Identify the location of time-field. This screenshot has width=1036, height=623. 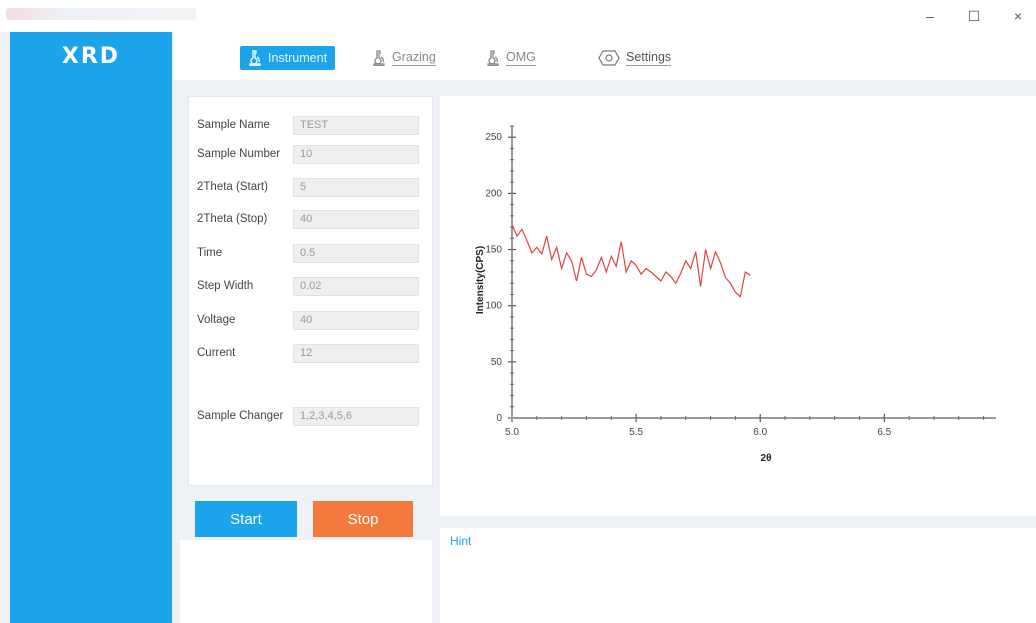
(356, 253).